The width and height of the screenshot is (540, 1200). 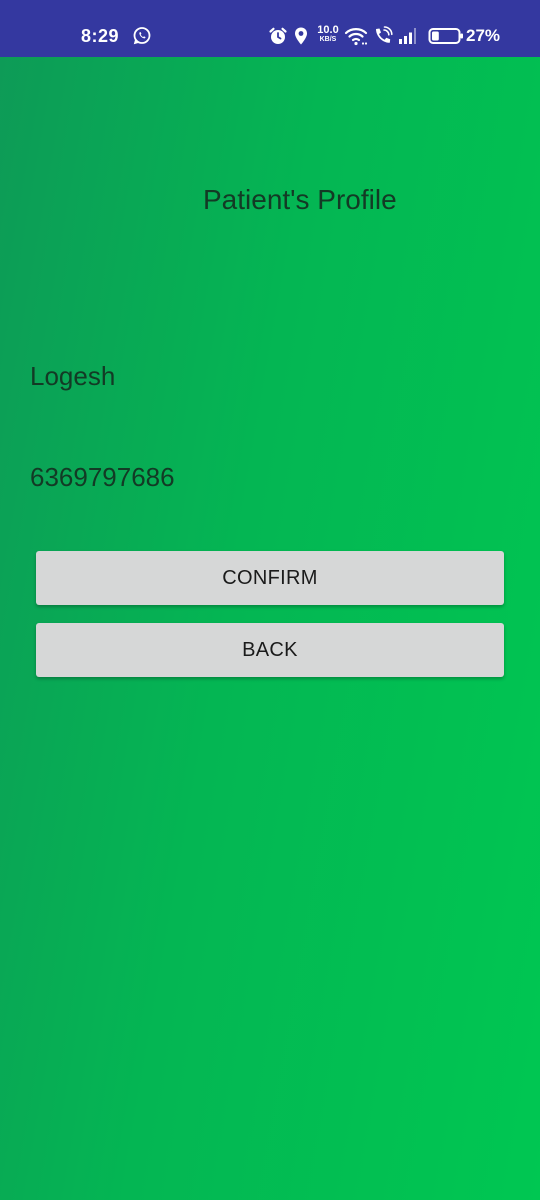 What do you see at coordinates (278, 35) in the screenshot?
I see `alarm-icon` at bounding box center [278, 35].